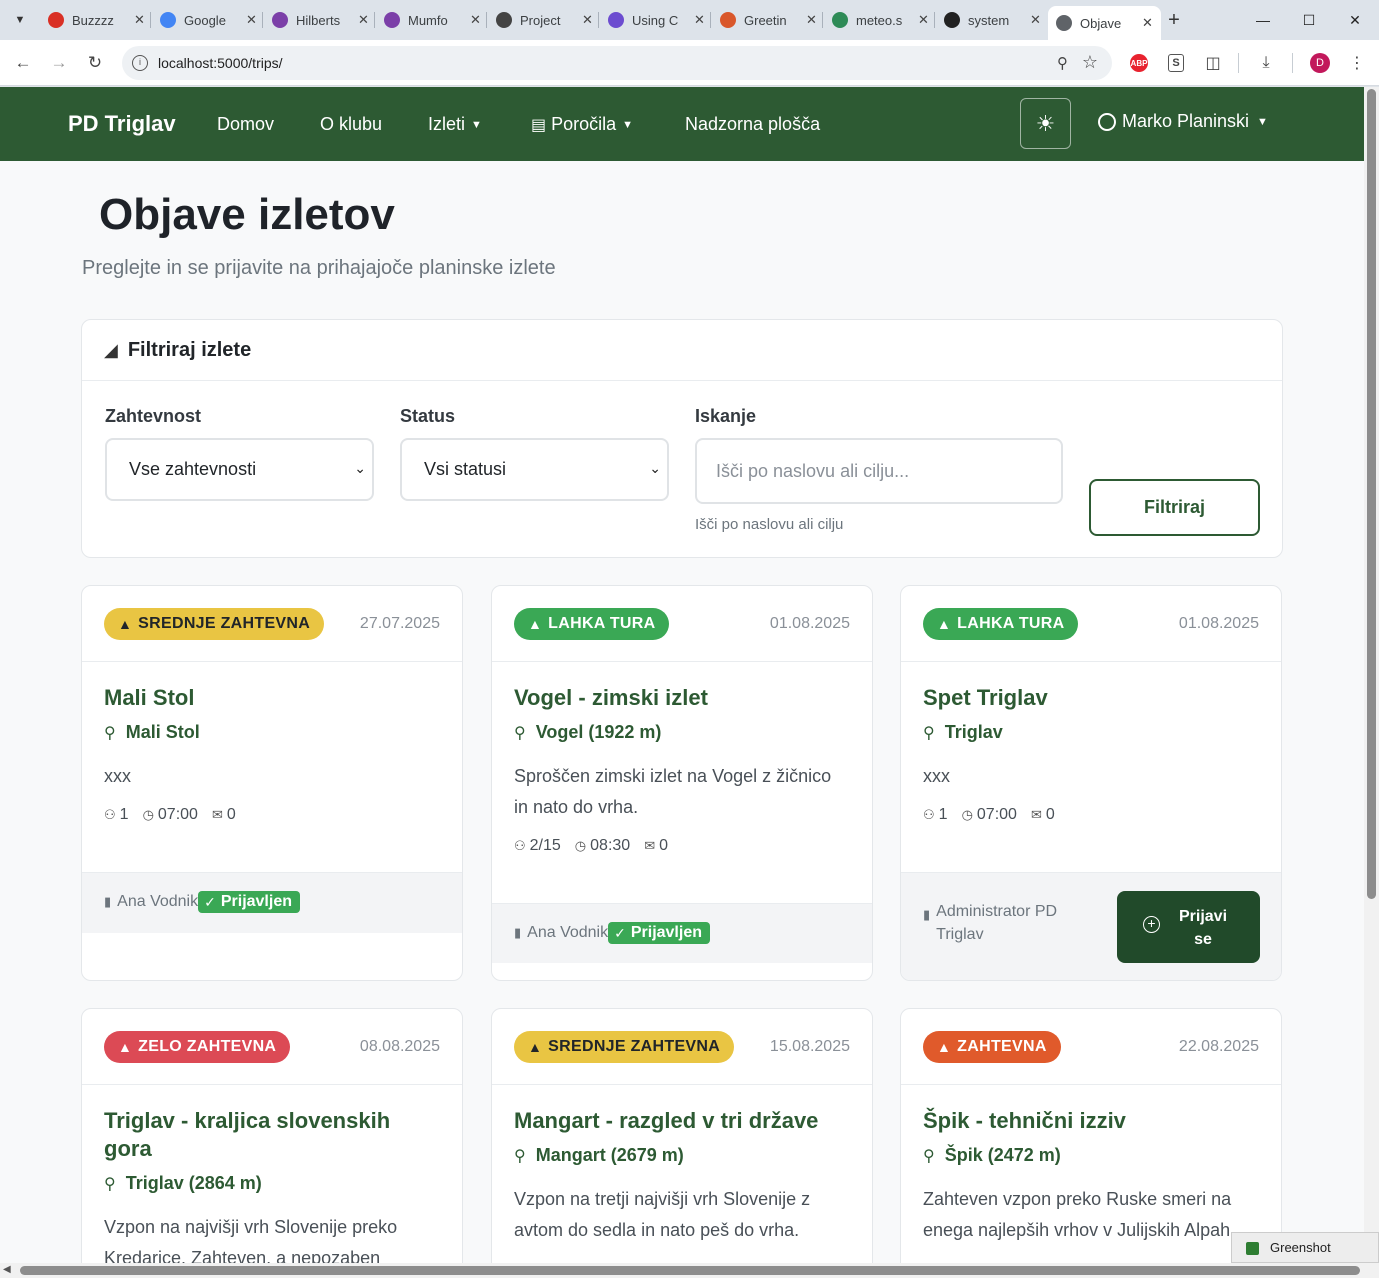 The height and width of the screenshot is (1278, 1379). Describe the element at coordinates (1252, 1248) in the screenshot. I see `greenshot-icon` at that location.